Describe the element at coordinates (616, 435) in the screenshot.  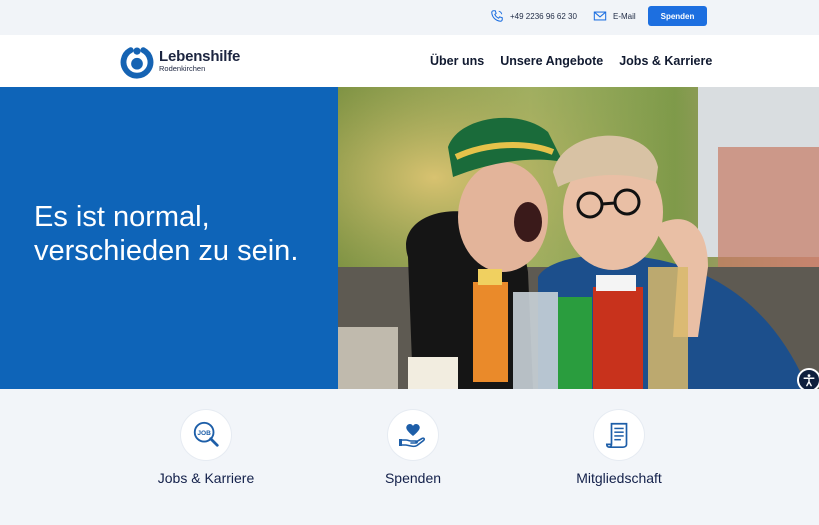
I see `document-scroll-icon` at that location.